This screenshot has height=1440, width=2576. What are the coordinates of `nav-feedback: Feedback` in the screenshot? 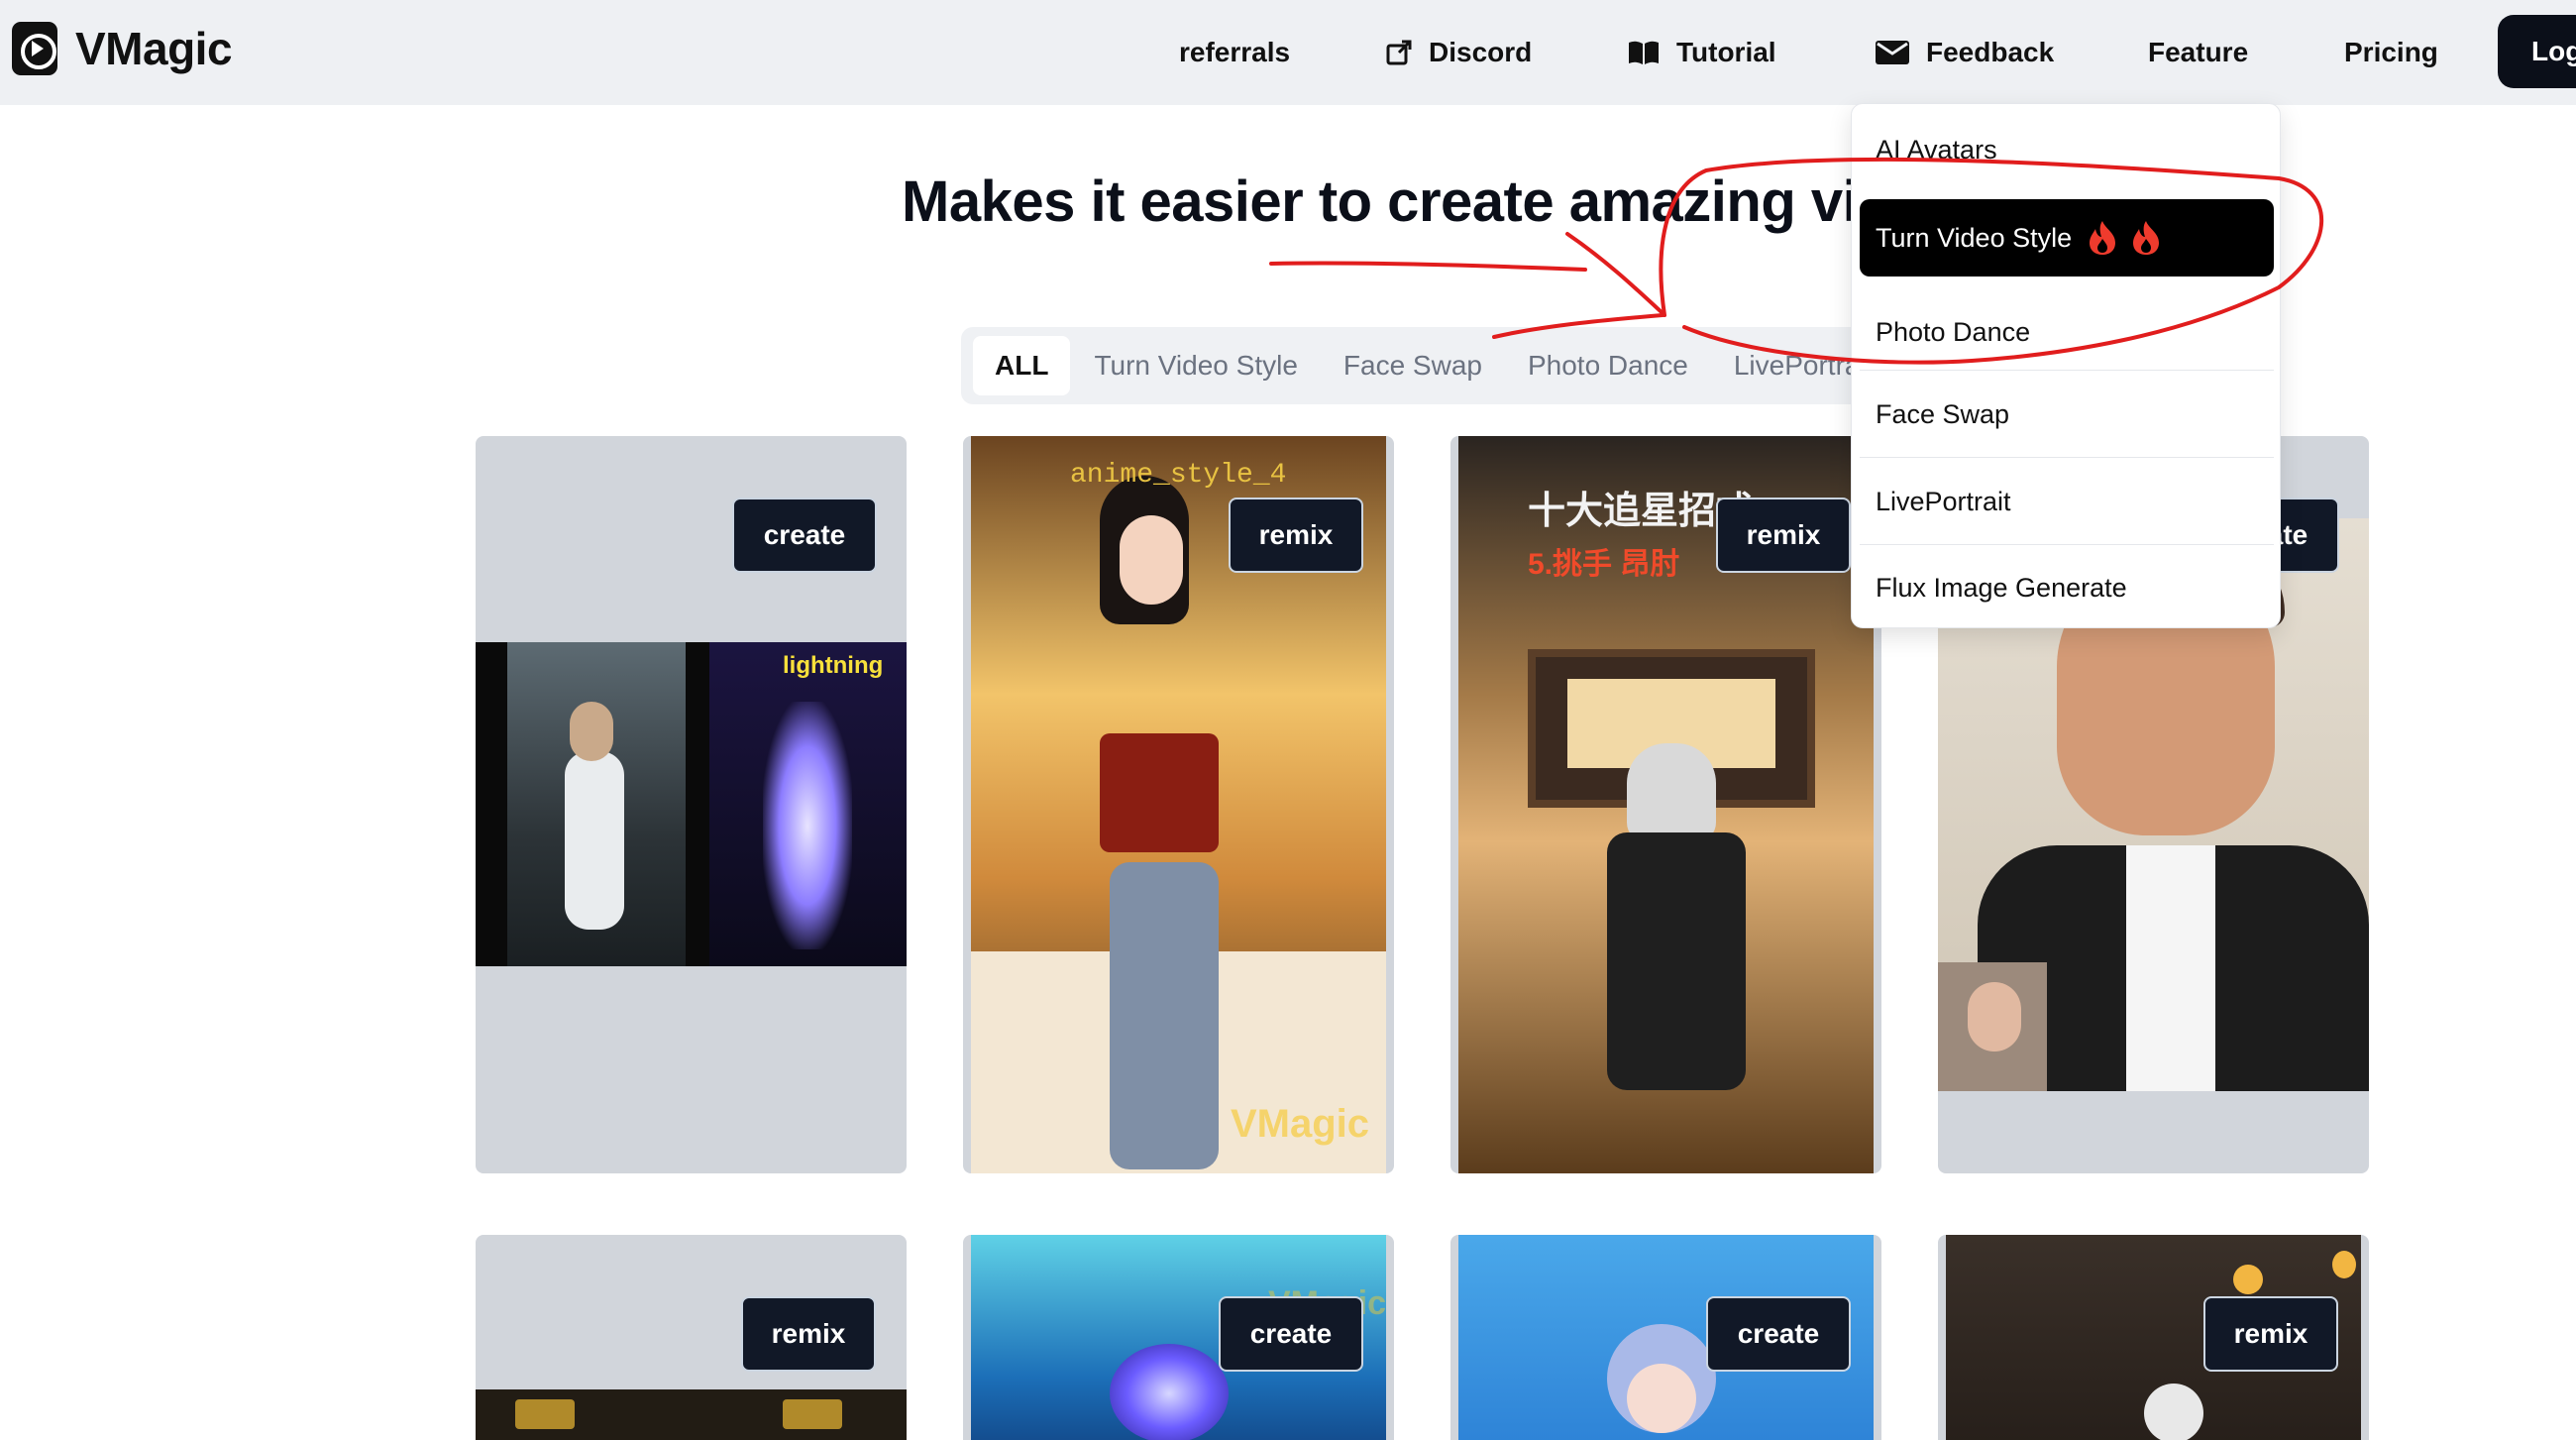 It's located at (1965, 53).